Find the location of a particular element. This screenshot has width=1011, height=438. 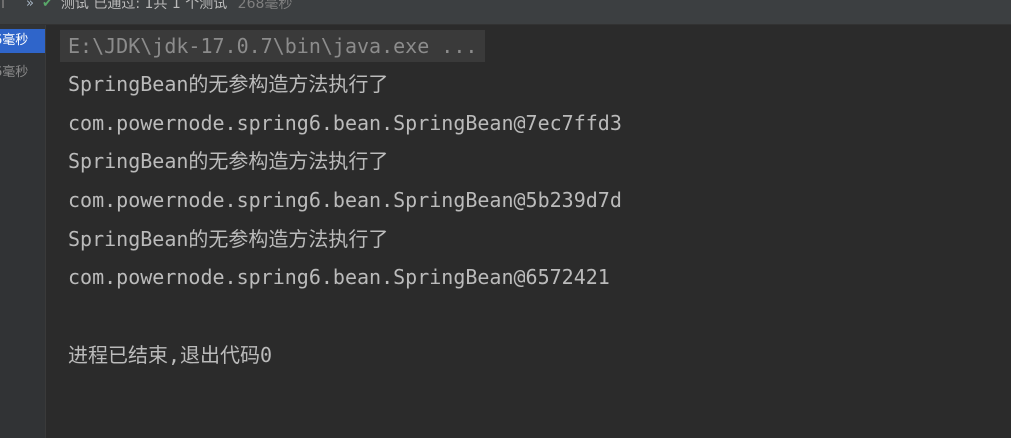

test-status-text: 测试 已通过: 1共 1 个测试 268毫秒 is located at coordinates (177, 6).